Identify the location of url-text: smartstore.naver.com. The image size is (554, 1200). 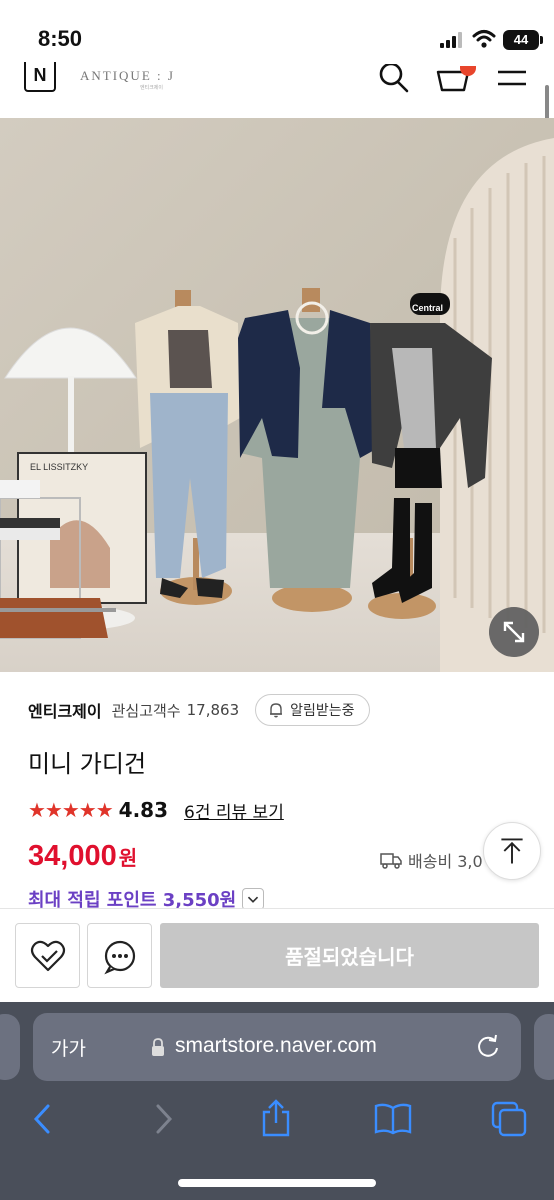
(276, 1046).